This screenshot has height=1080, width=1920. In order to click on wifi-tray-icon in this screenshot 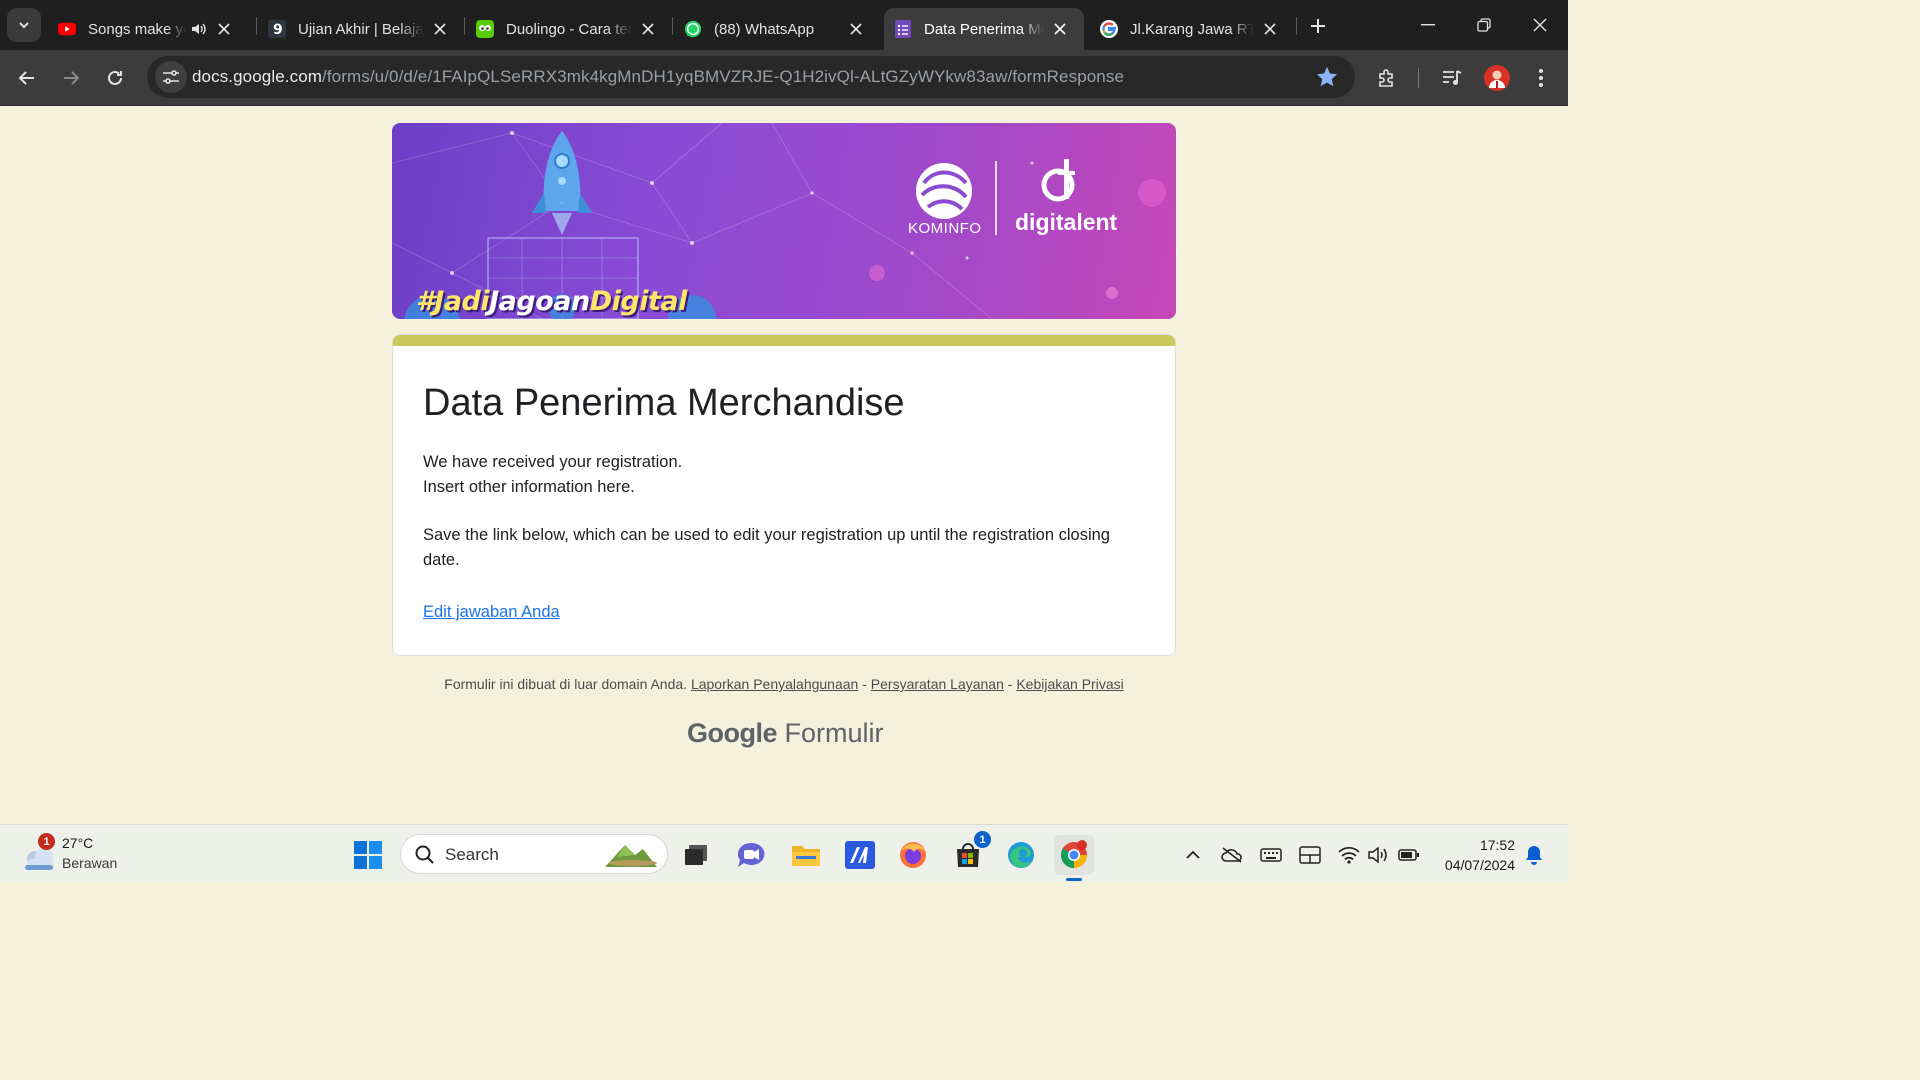, I will do `click(1349, 855)`.